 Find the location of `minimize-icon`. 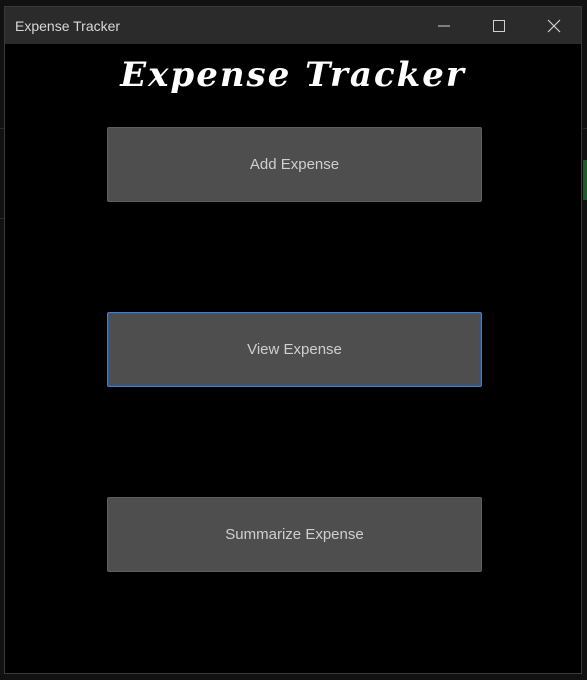

minimize-icon is located at coordinates (443, 25).